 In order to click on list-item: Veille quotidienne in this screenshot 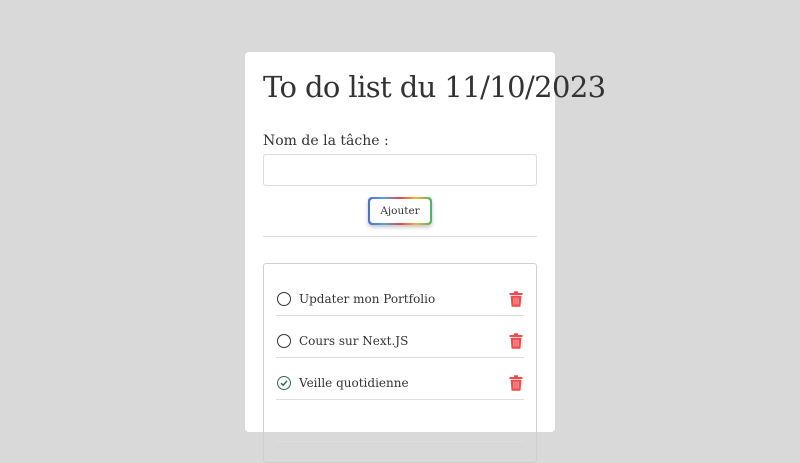, I will do `click(400, 379)`.